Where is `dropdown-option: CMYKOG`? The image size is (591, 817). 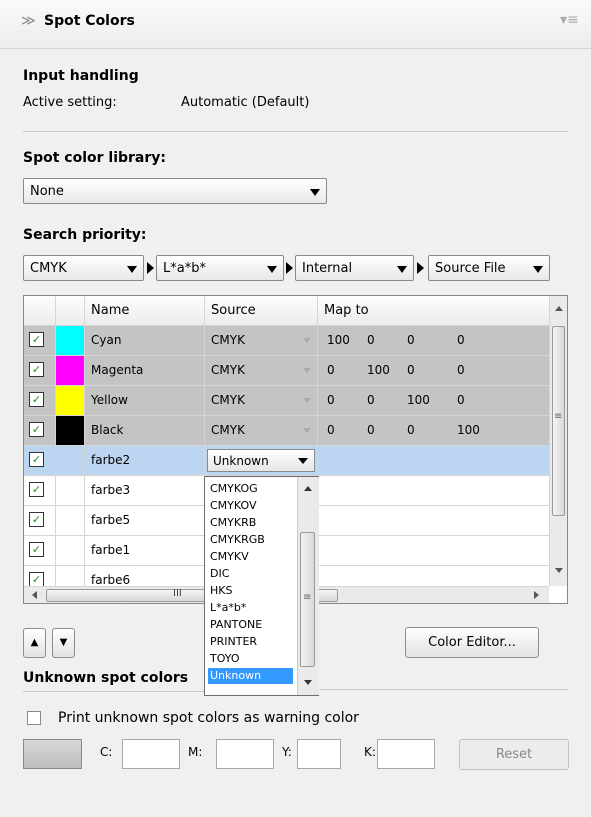 dropdown-option: CMYKOG is located at coordinates (250, 489).